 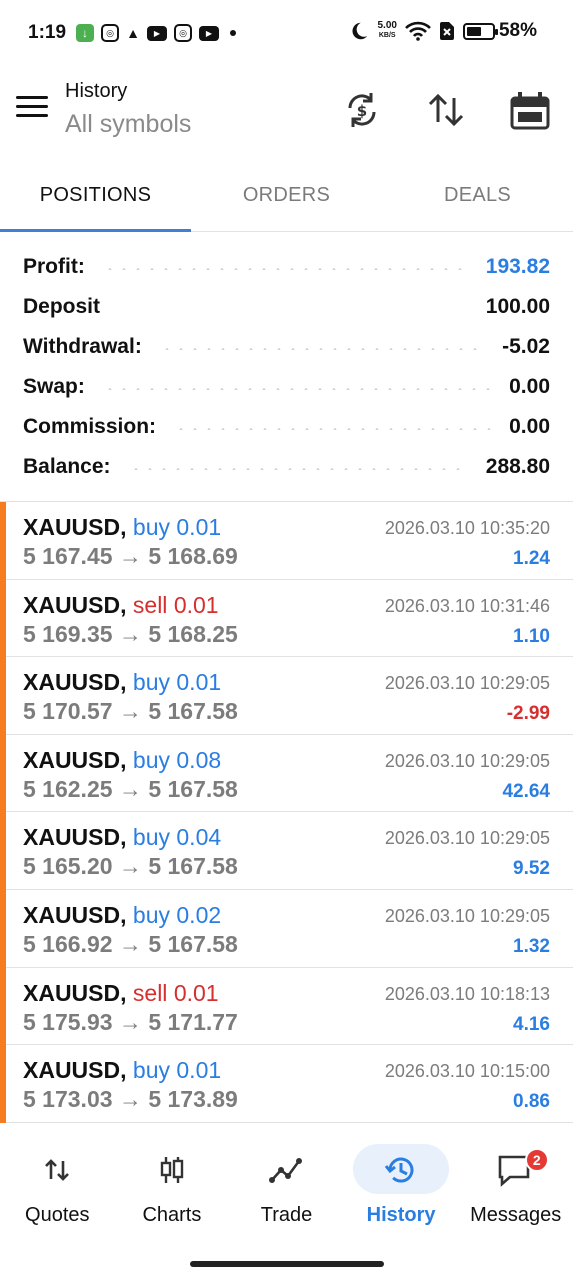 I want to click on summary-row-profit: Profit: 193.82, so click(x=286, y=267).